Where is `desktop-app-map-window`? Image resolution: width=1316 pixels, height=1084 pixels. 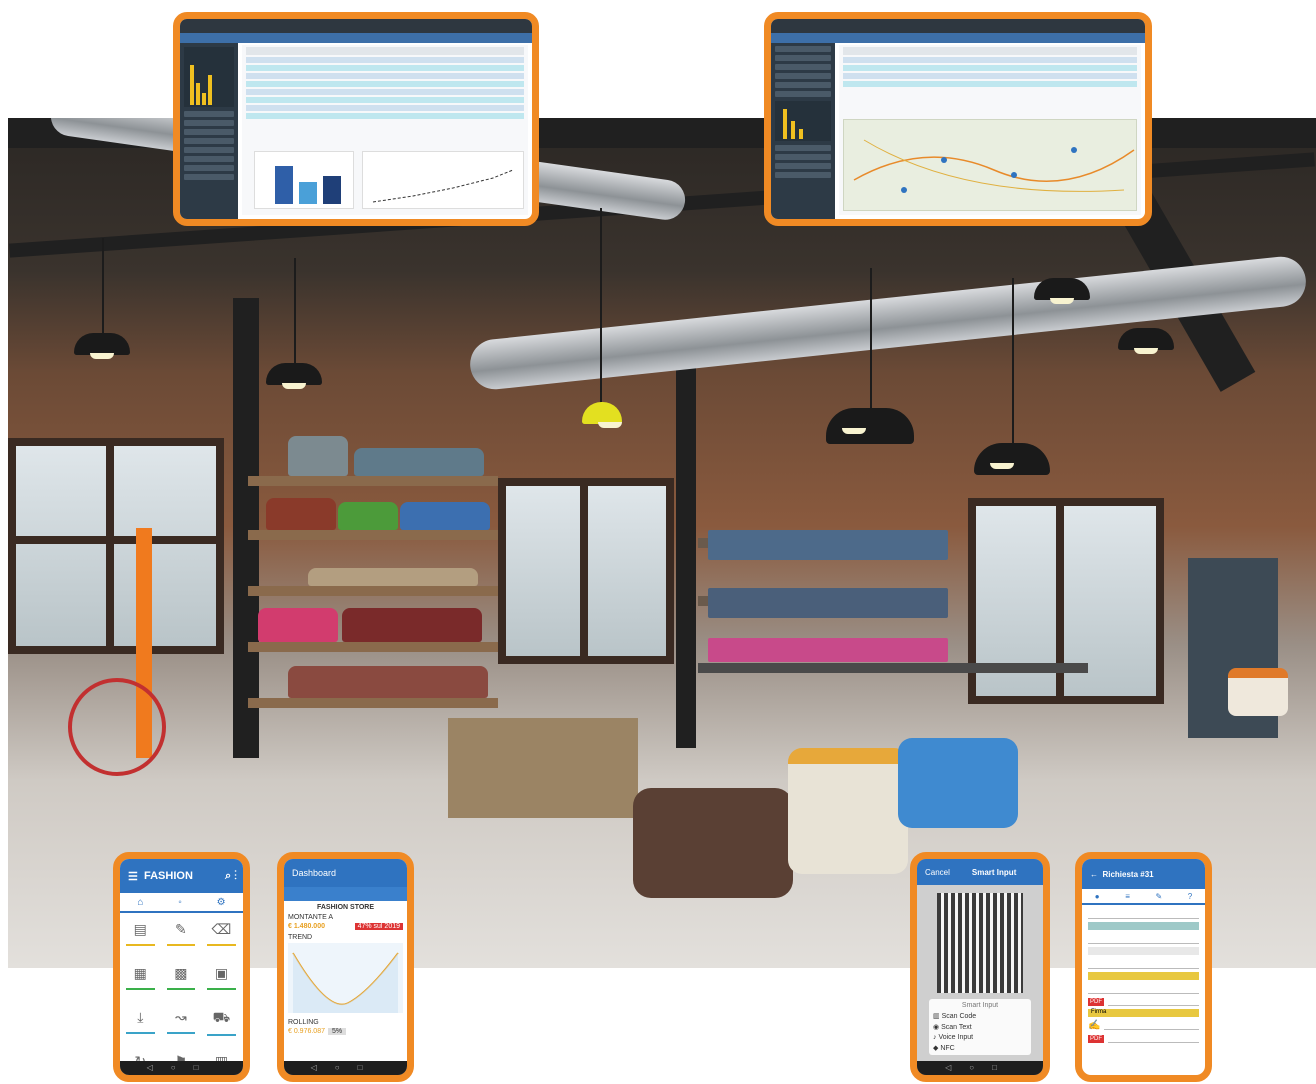
desktop-app-map-window is located at coordinates (958, 119).